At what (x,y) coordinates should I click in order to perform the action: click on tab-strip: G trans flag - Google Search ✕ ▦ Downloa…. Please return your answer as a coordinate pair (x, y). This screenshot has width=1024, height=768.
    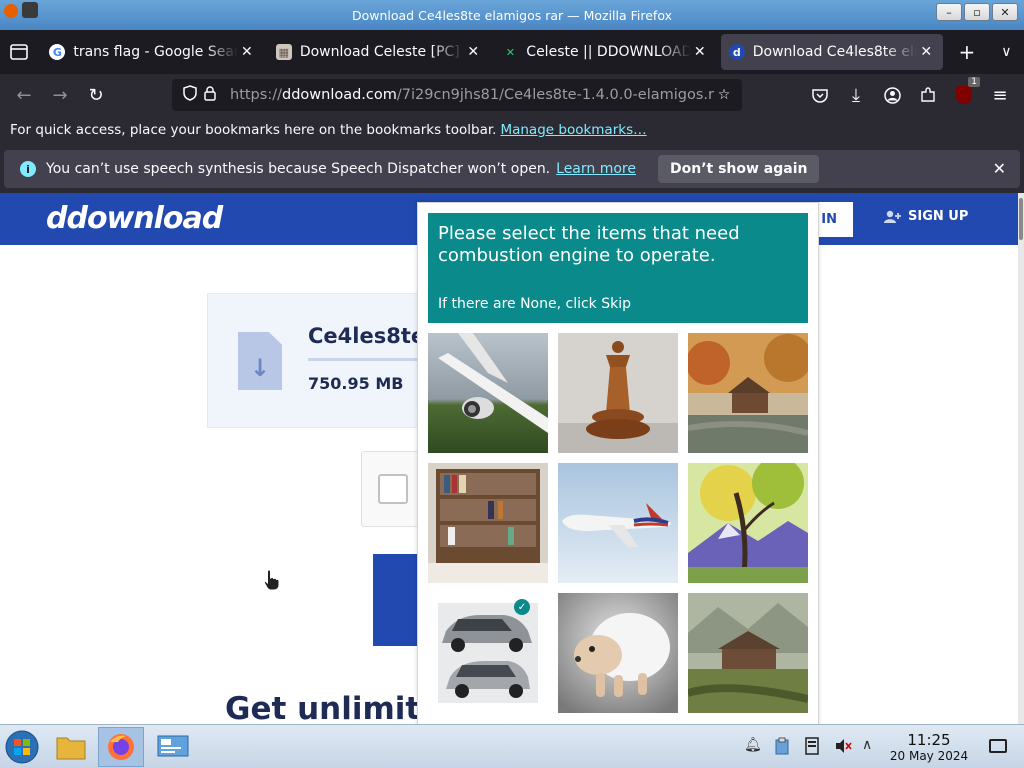
    Looking at the image, I should click on (512, 52).